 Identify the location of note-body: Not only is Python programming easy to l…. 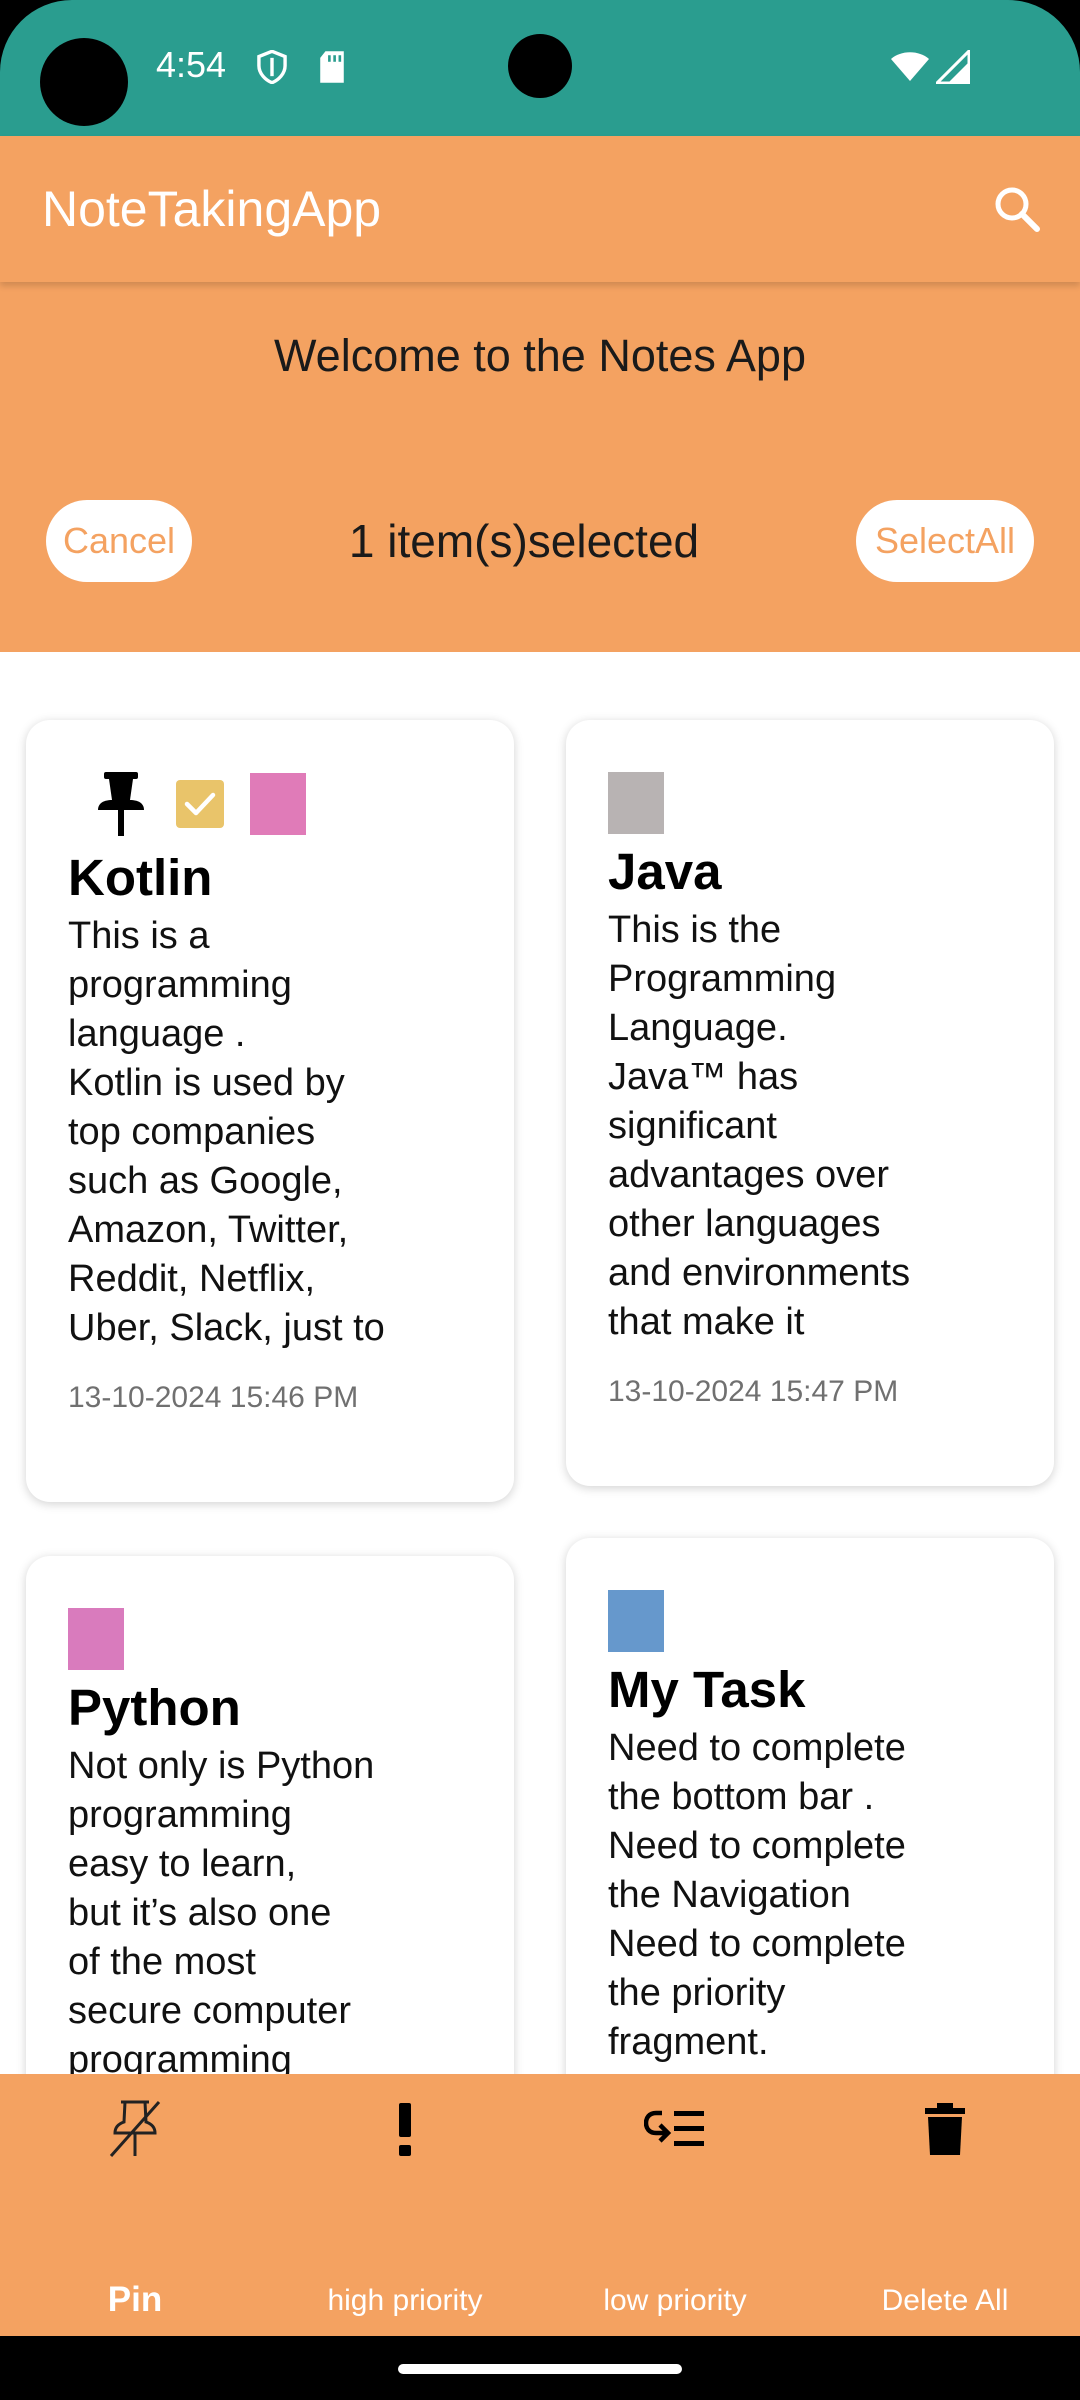
(221, 1909).